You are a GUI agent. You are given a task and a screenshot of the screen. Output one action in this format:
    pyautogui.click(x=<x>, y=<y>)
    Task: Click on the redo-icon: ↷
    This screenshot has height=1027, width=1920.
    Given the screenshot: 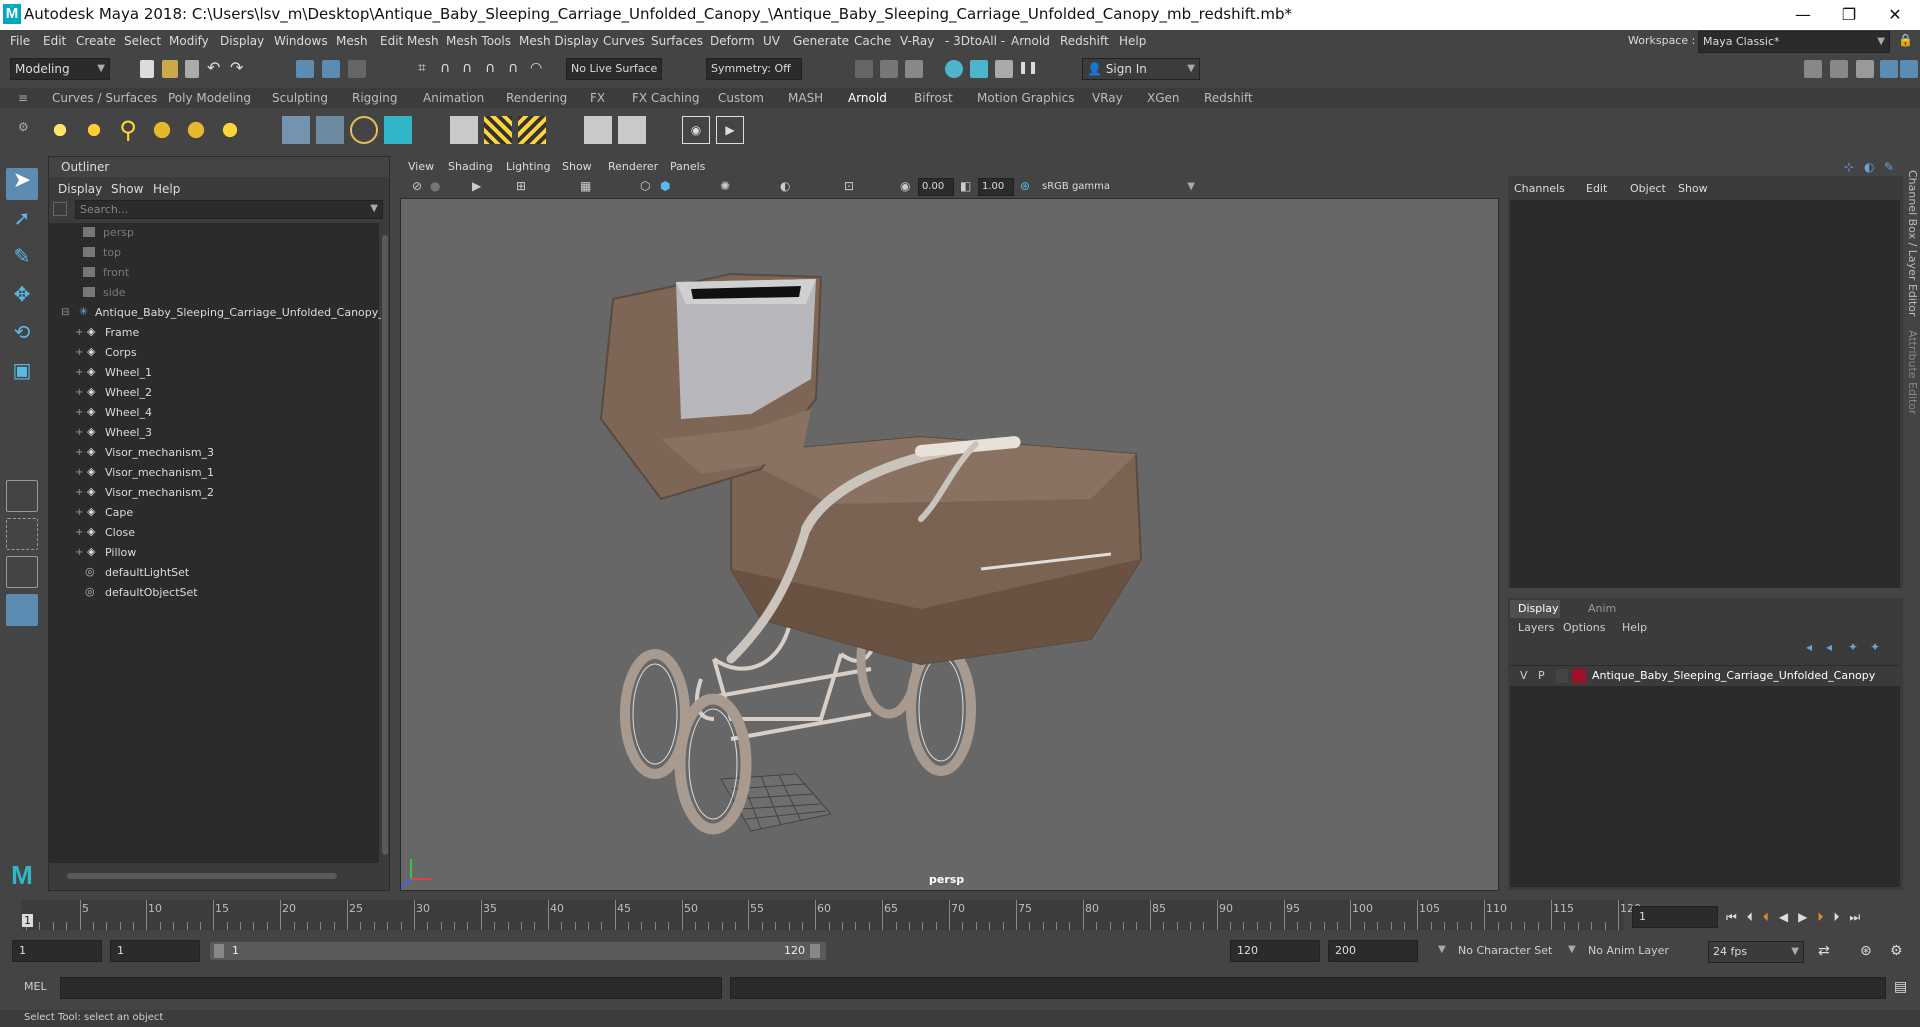 What is the action you would take?
    pyautogui.click(x=236, y=67)
    